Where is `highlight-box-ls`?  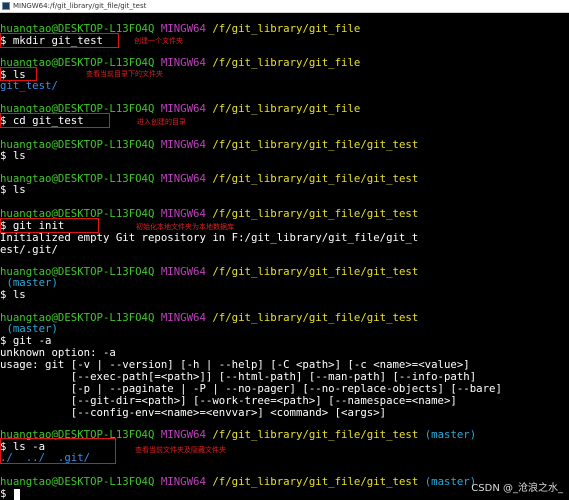 highlight-box-ls is located at coordinates (18, 74).